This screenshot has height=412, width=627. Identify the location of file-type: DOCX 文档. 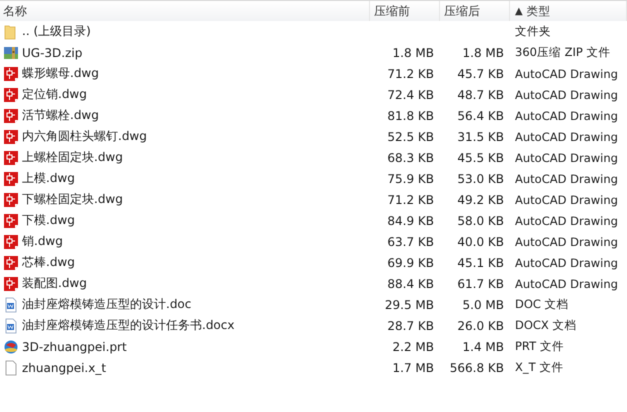
(545, 325).